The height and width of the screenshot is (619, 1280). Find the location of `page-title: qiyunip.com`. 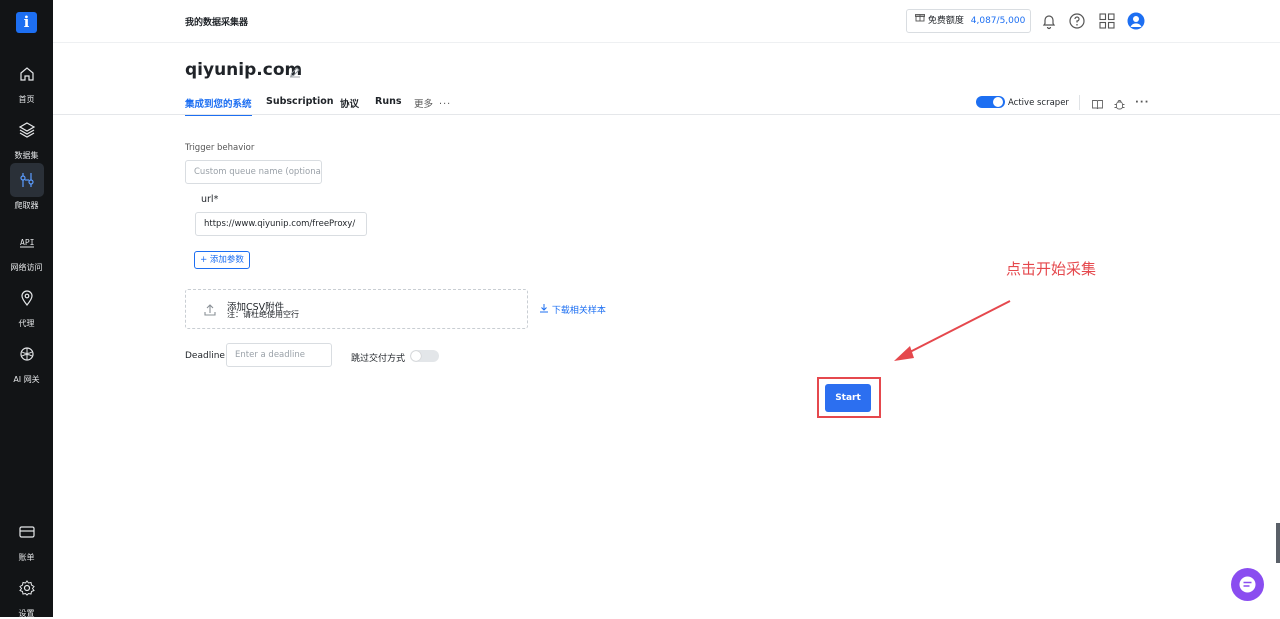

page-title: qiyunip.com is located at coordinates (244, 70).